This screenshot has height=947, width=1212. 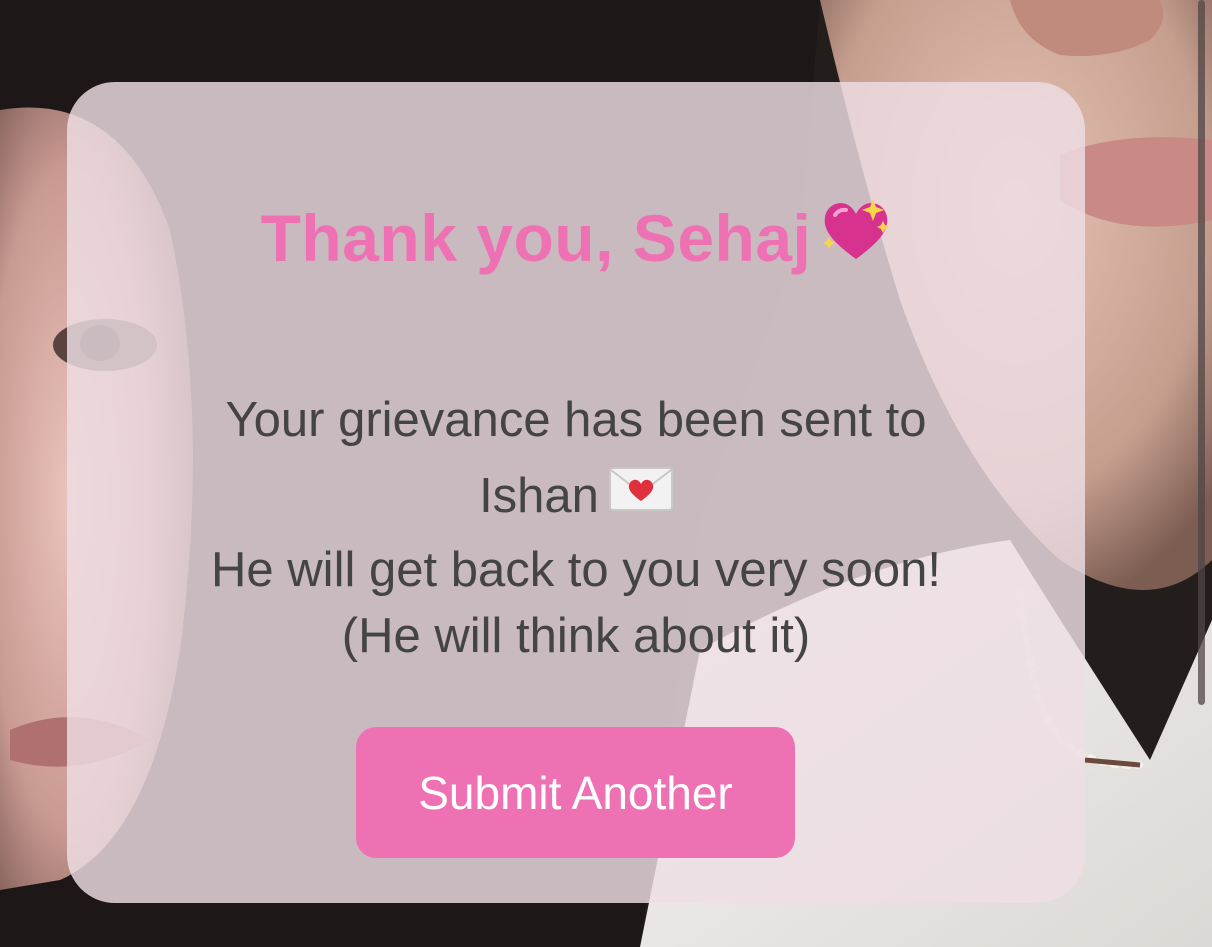 What do you see at coordinates (536, 238) in the screenshot?
I see `title-text: Thank you, Sehaj` at bounding box center [536, 238].